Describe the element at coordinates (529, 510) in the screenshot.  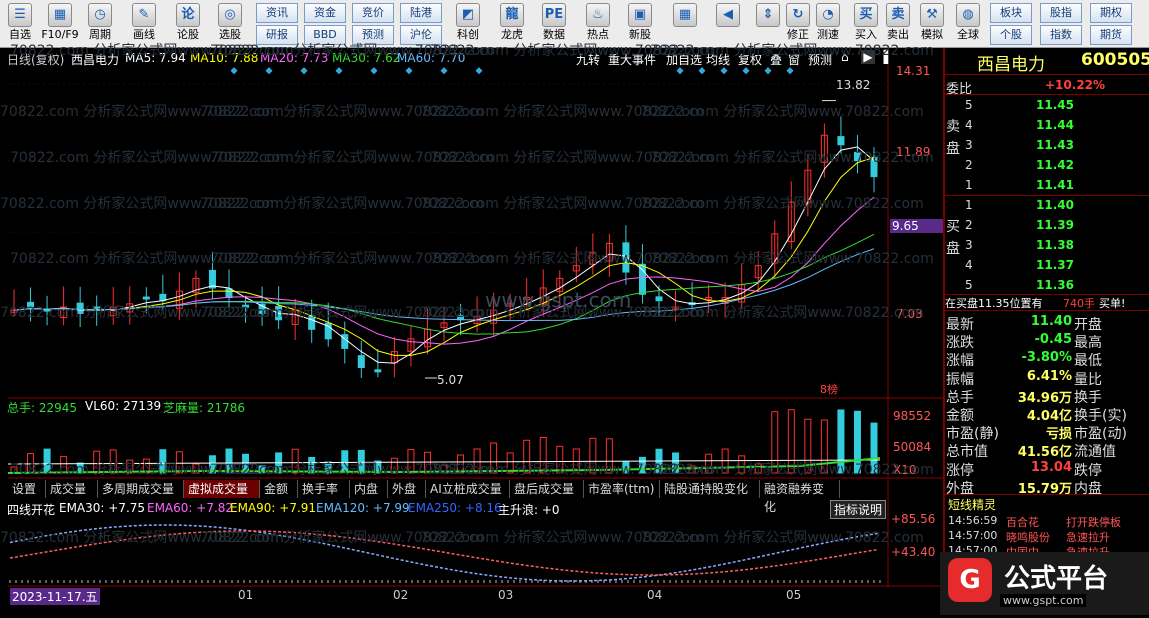
I see `main-wave-label: 主升浪: +0` at that location.